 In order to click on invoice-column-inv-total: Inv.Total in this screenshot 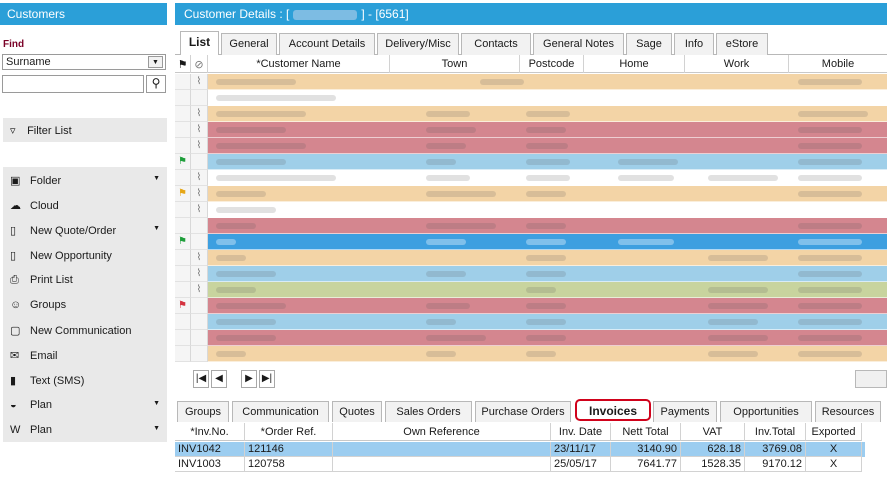, I will do `click(775, 432)`.